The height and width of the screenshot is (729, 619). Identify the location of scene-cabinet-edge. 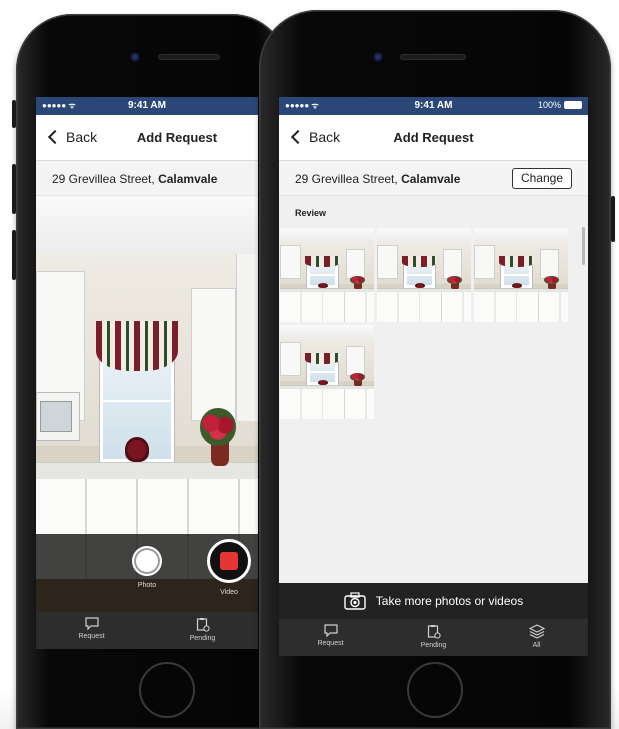
(246, 337).